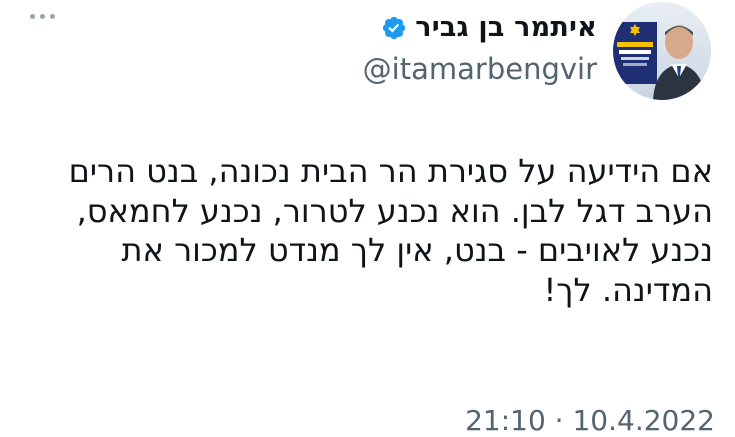 This screenshot has height=437, width=735. I want to click on three-dots-icon, so click(42, 16).